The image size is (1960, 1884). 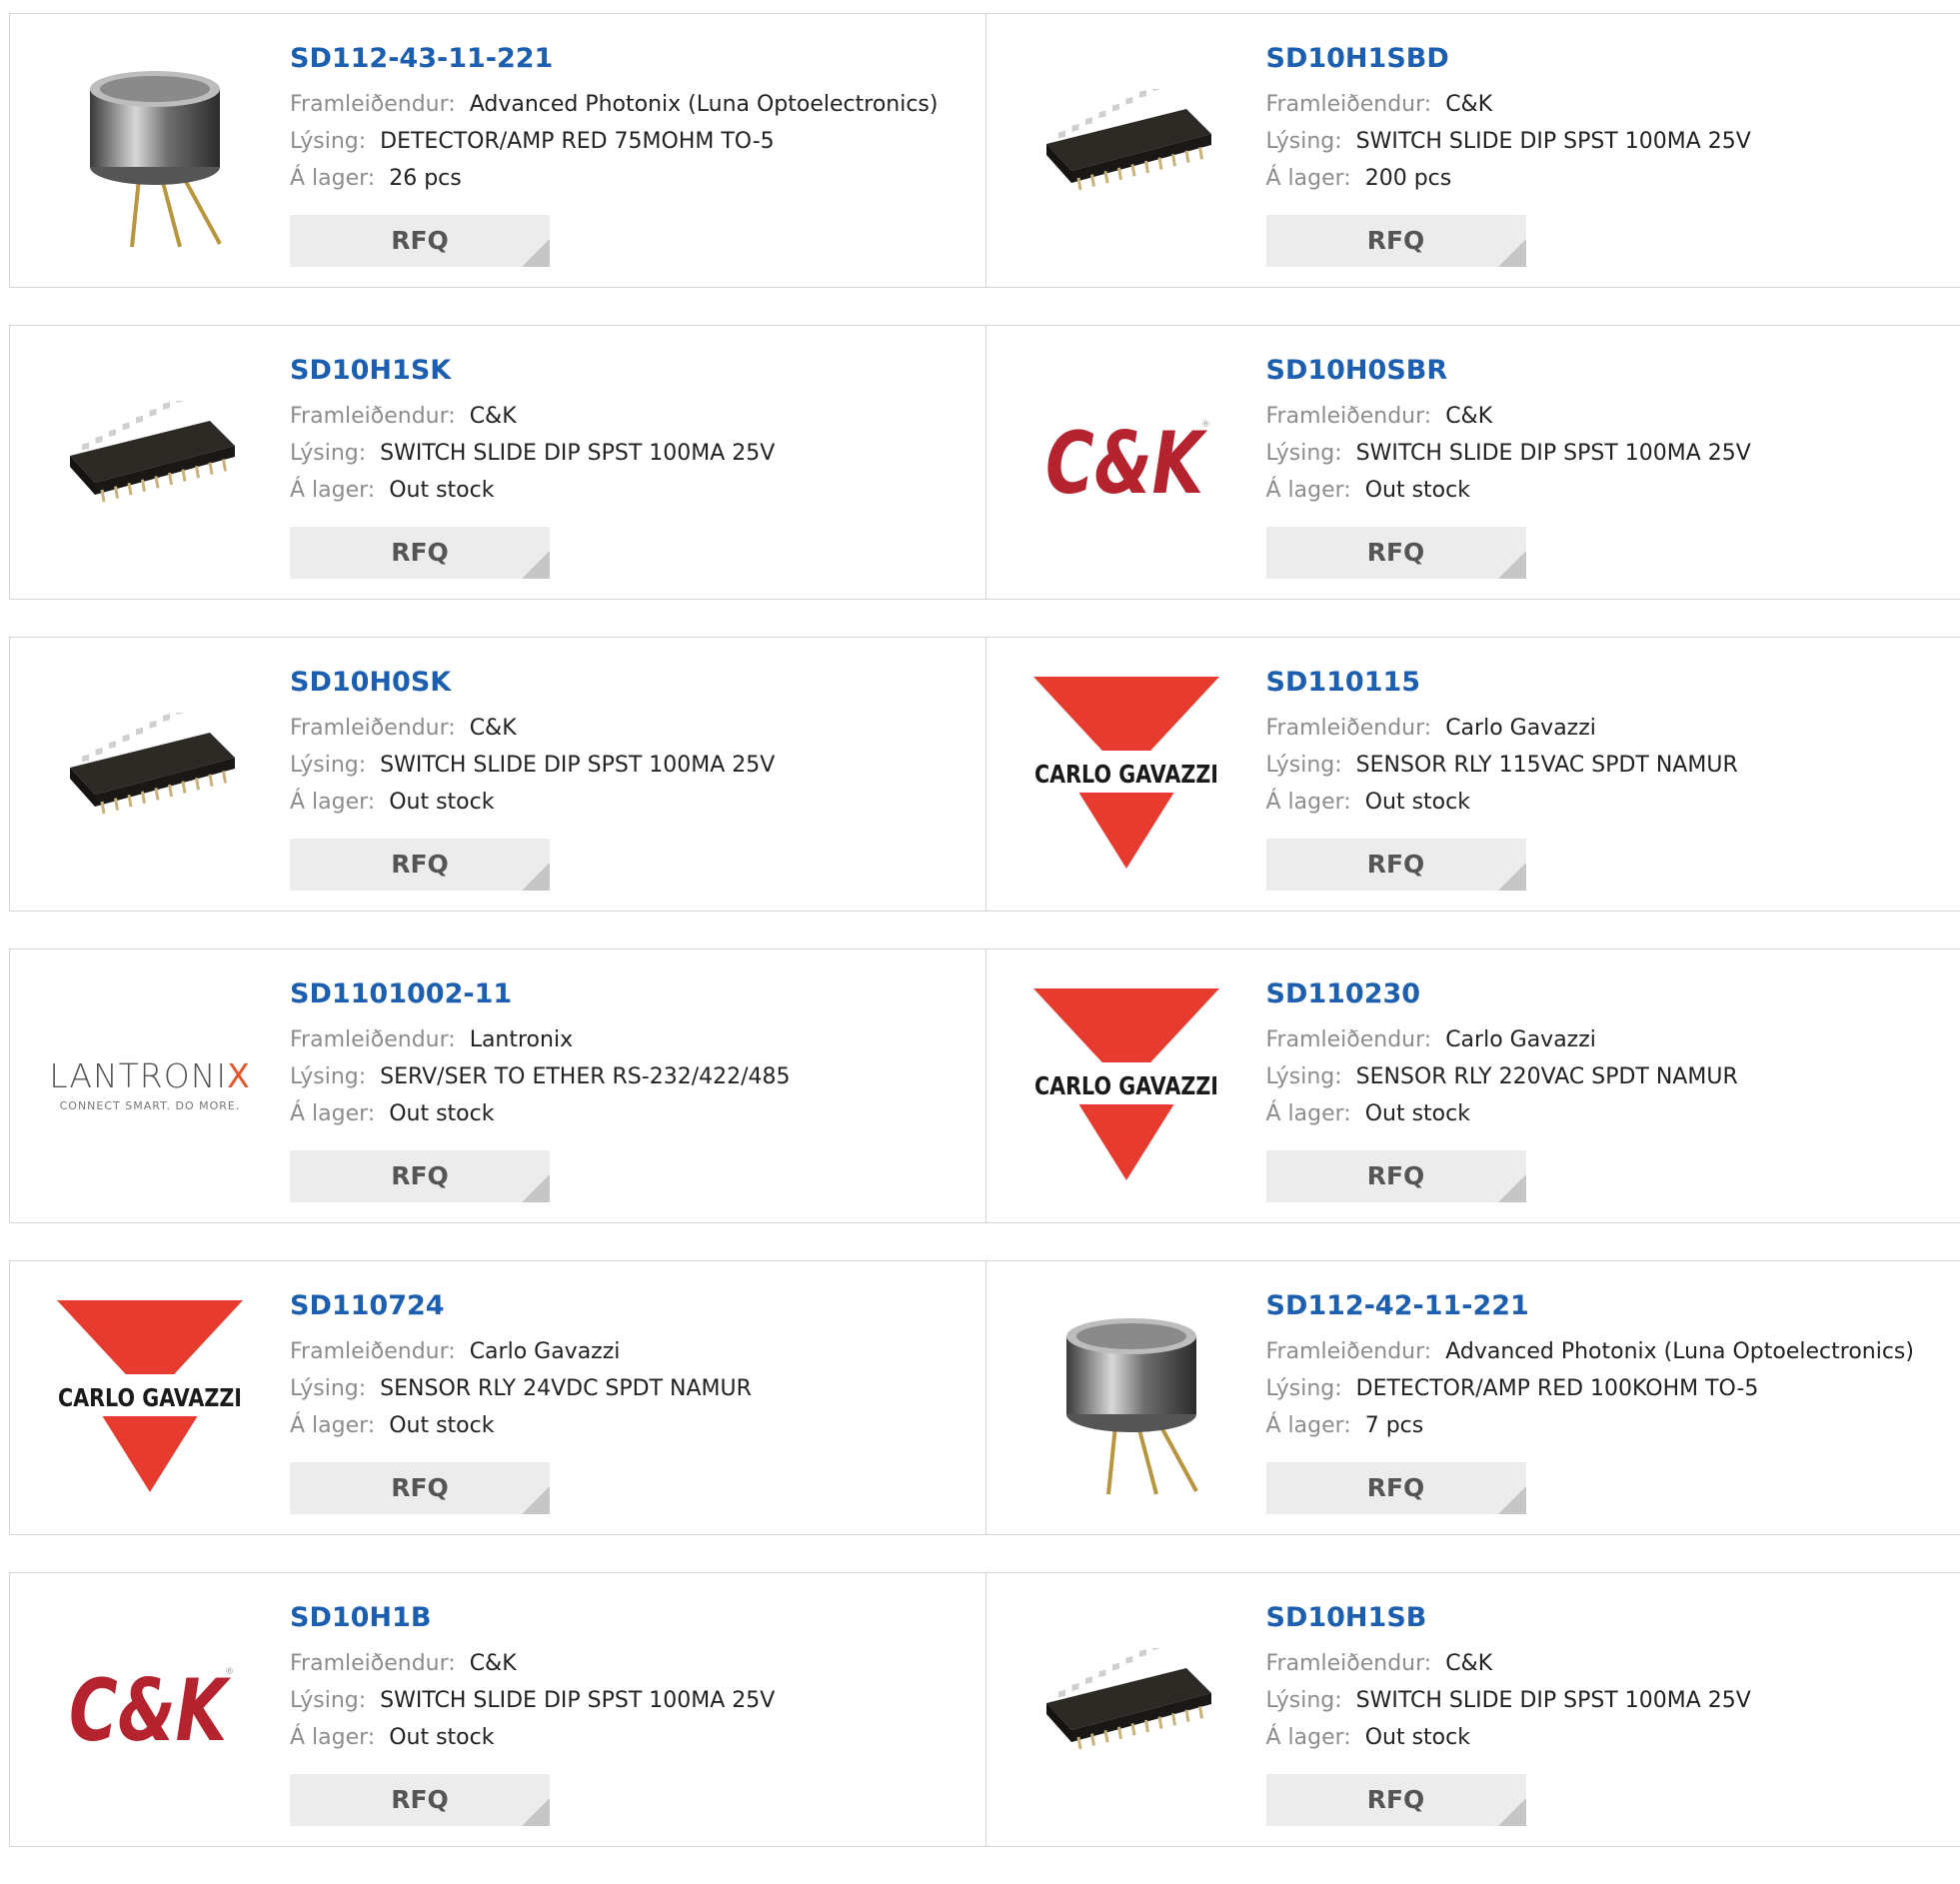 I want to click on part-number-link: SD110115, so click(x=1608, y=683).